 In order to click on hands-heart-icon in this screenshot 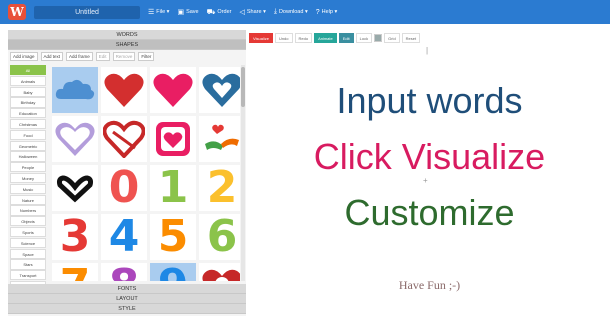, I will do `click(222, 137)`.